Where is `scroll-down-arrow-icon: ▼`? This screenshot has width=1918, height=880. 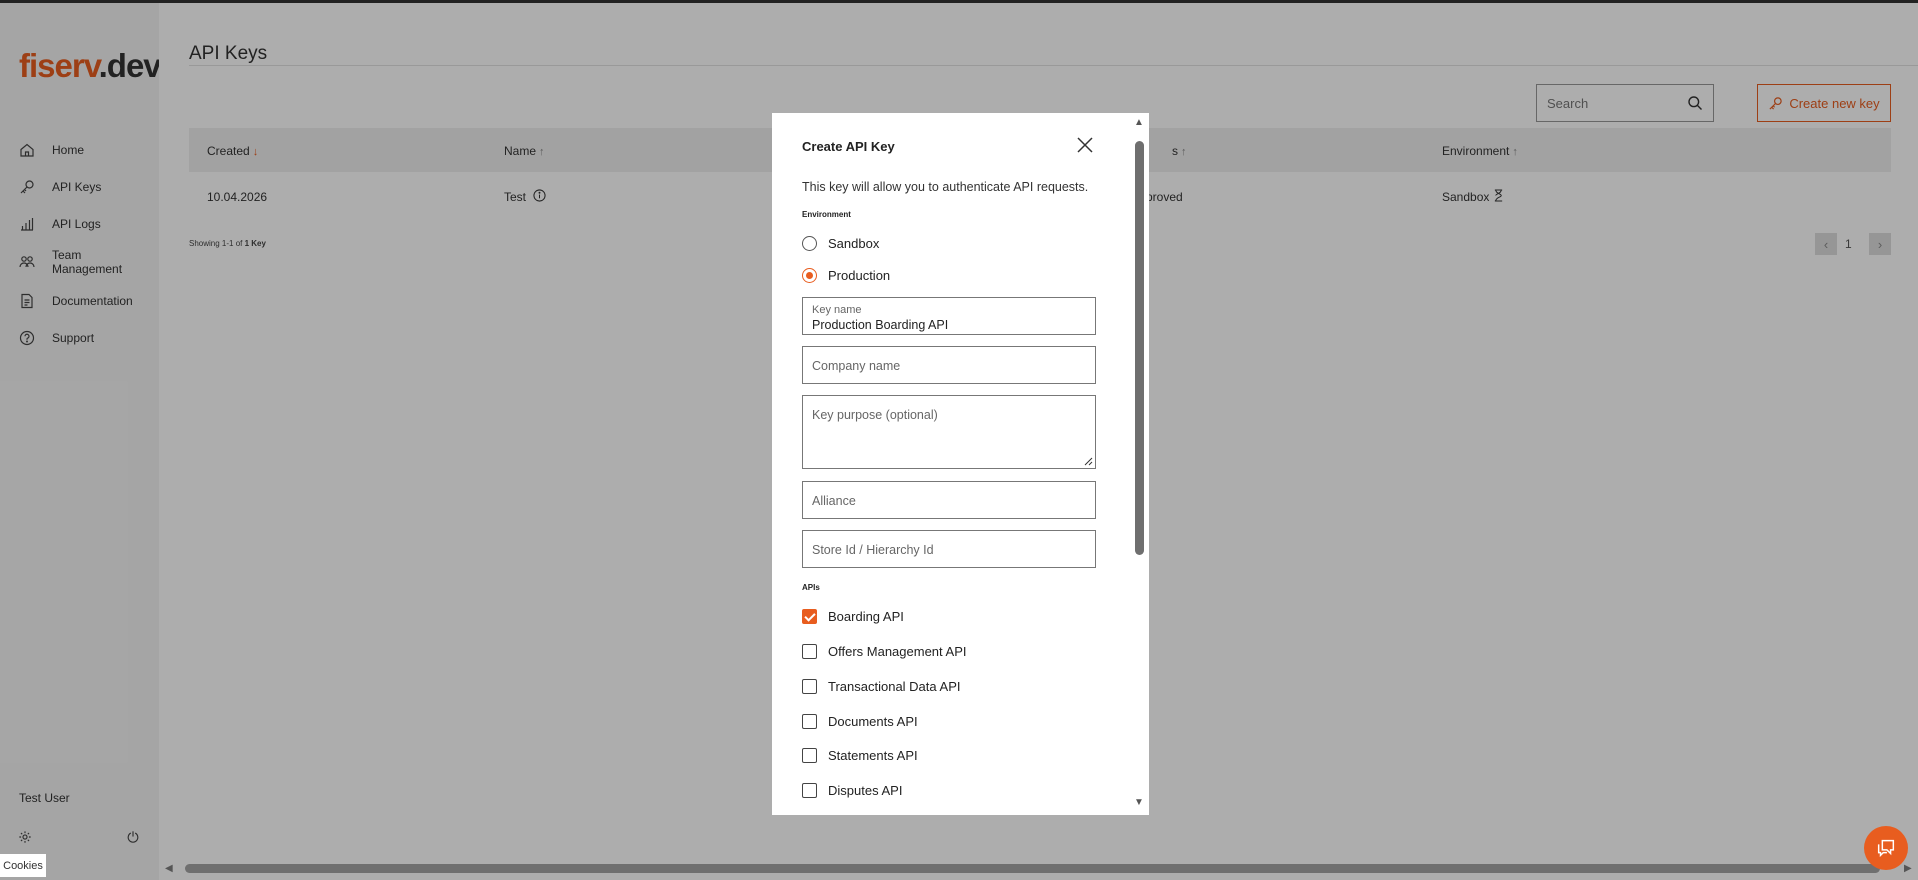
scroll-down-arrow-icon: ▼ is located at coordinates (1139, 802).